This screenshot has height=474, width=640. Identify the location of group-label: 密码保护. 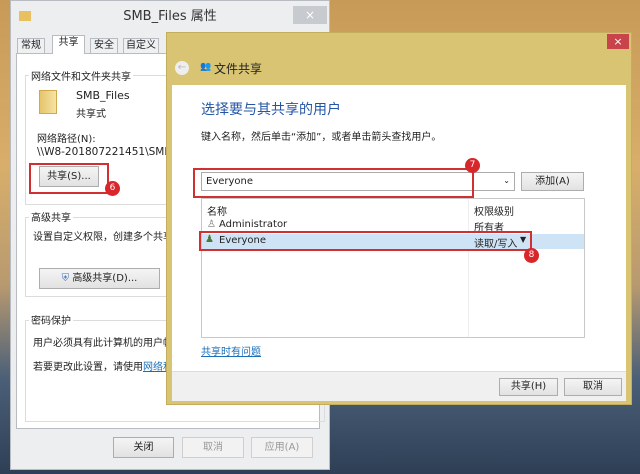
(51, 319).